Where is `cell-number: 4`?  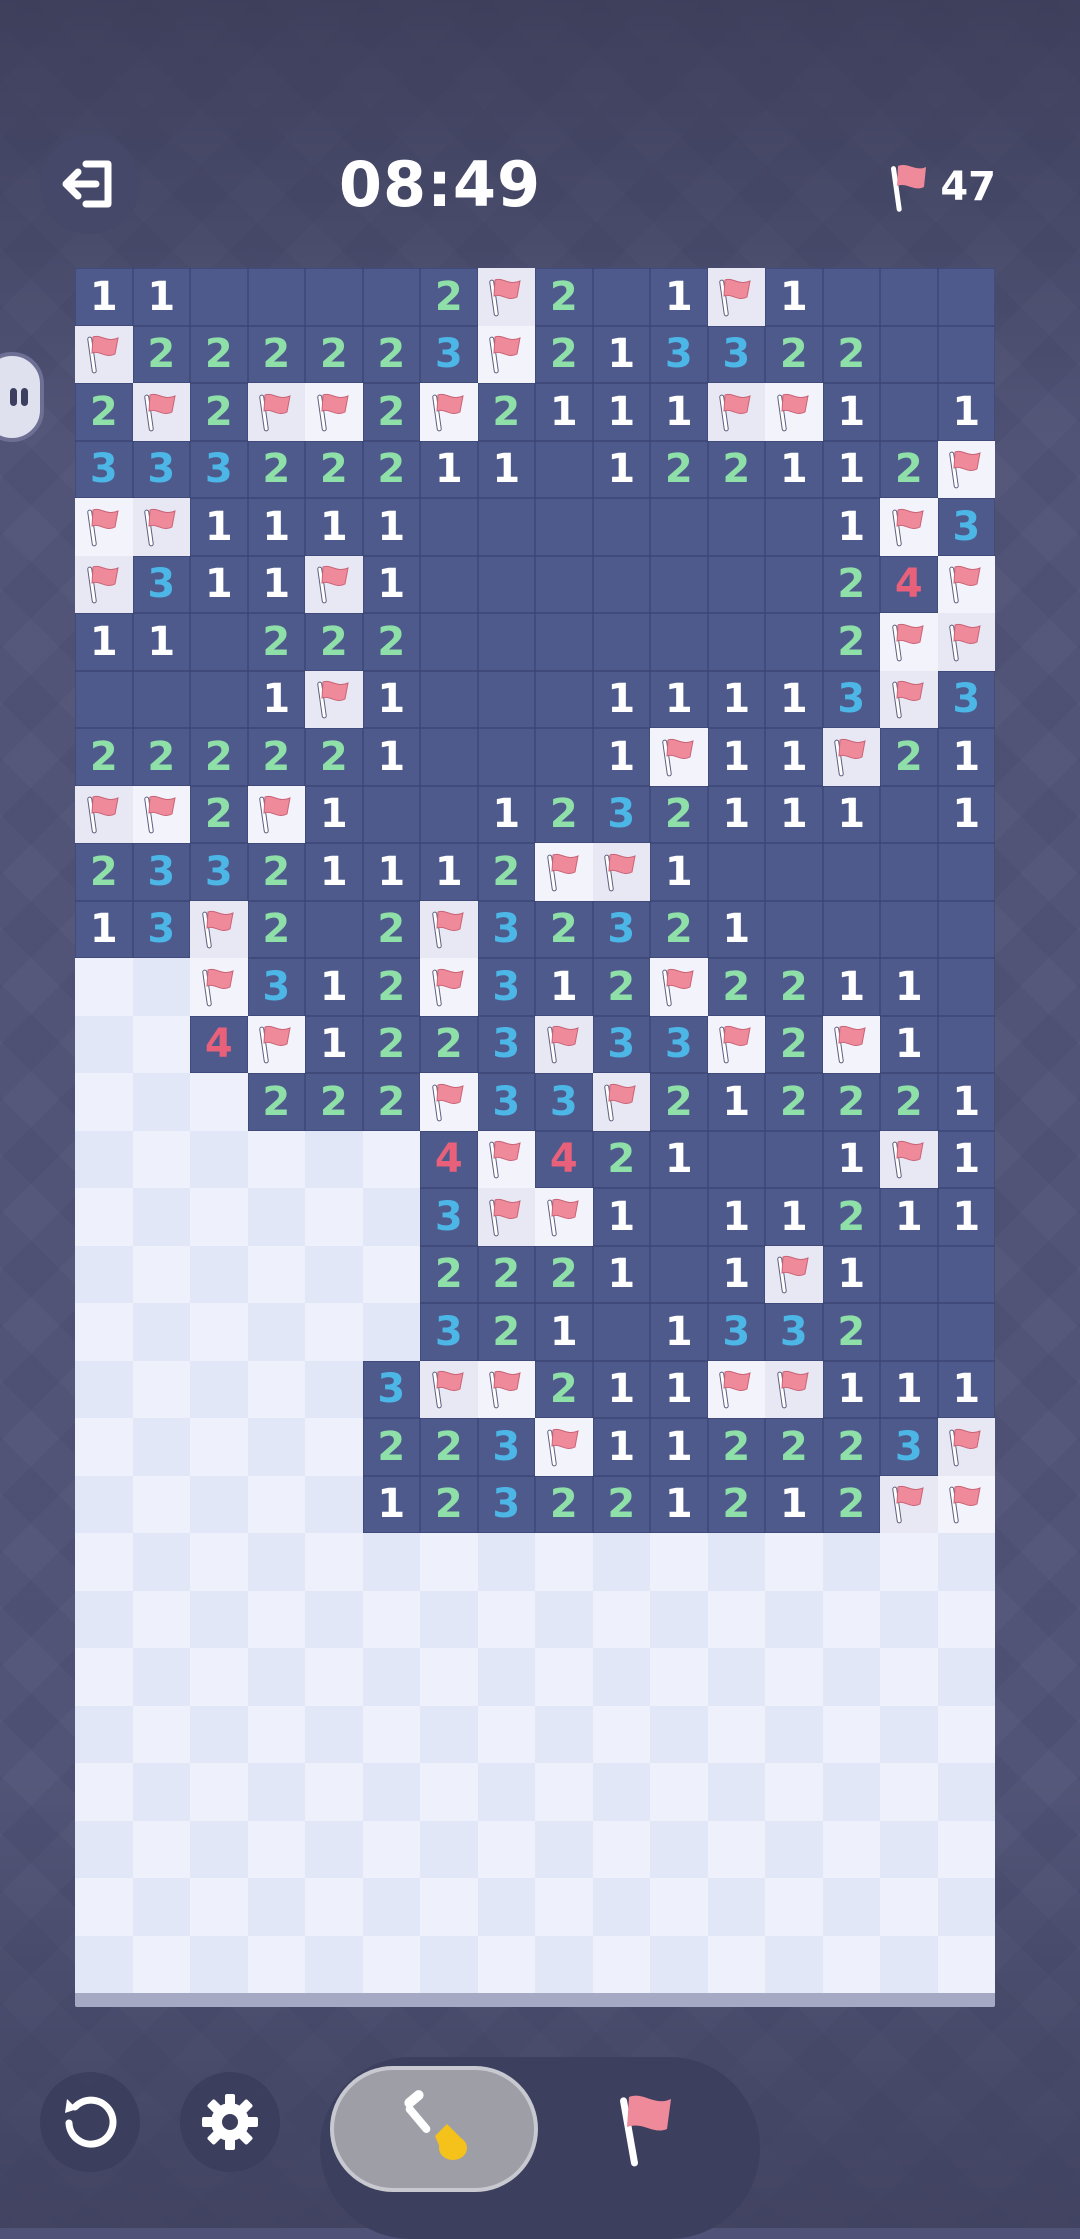
cell-number: 4 is located at coordinates (219, 1044).